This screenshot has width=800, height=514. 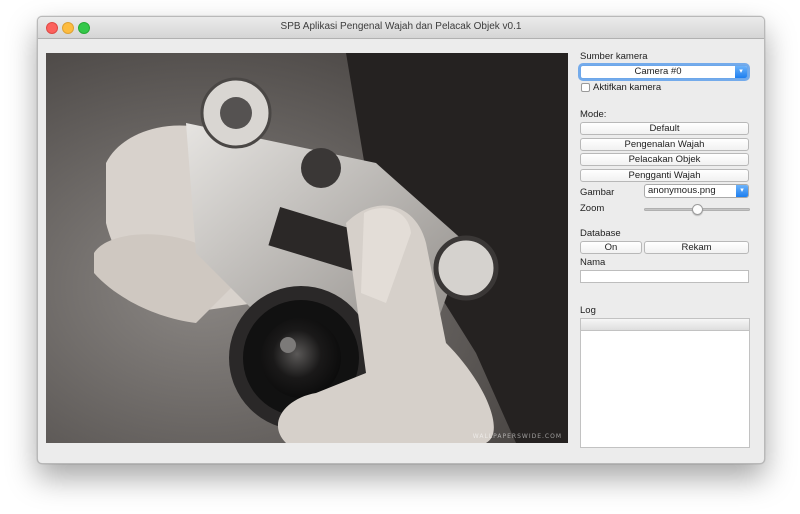 What do you see at coordinates (696, 247) in the screenshot?
I see `record-button: Rekam` at bounding box center [696, 247].